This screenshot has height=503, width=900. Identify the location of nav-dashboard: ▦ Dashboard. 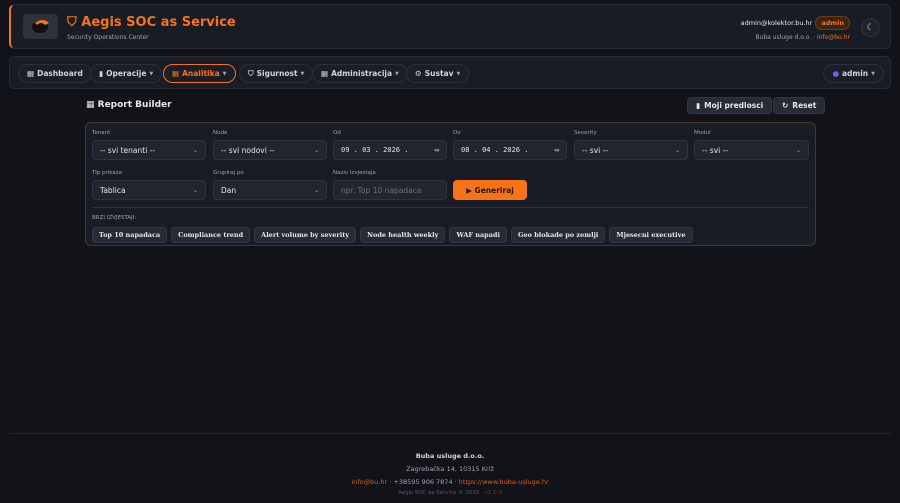
(55, 73).